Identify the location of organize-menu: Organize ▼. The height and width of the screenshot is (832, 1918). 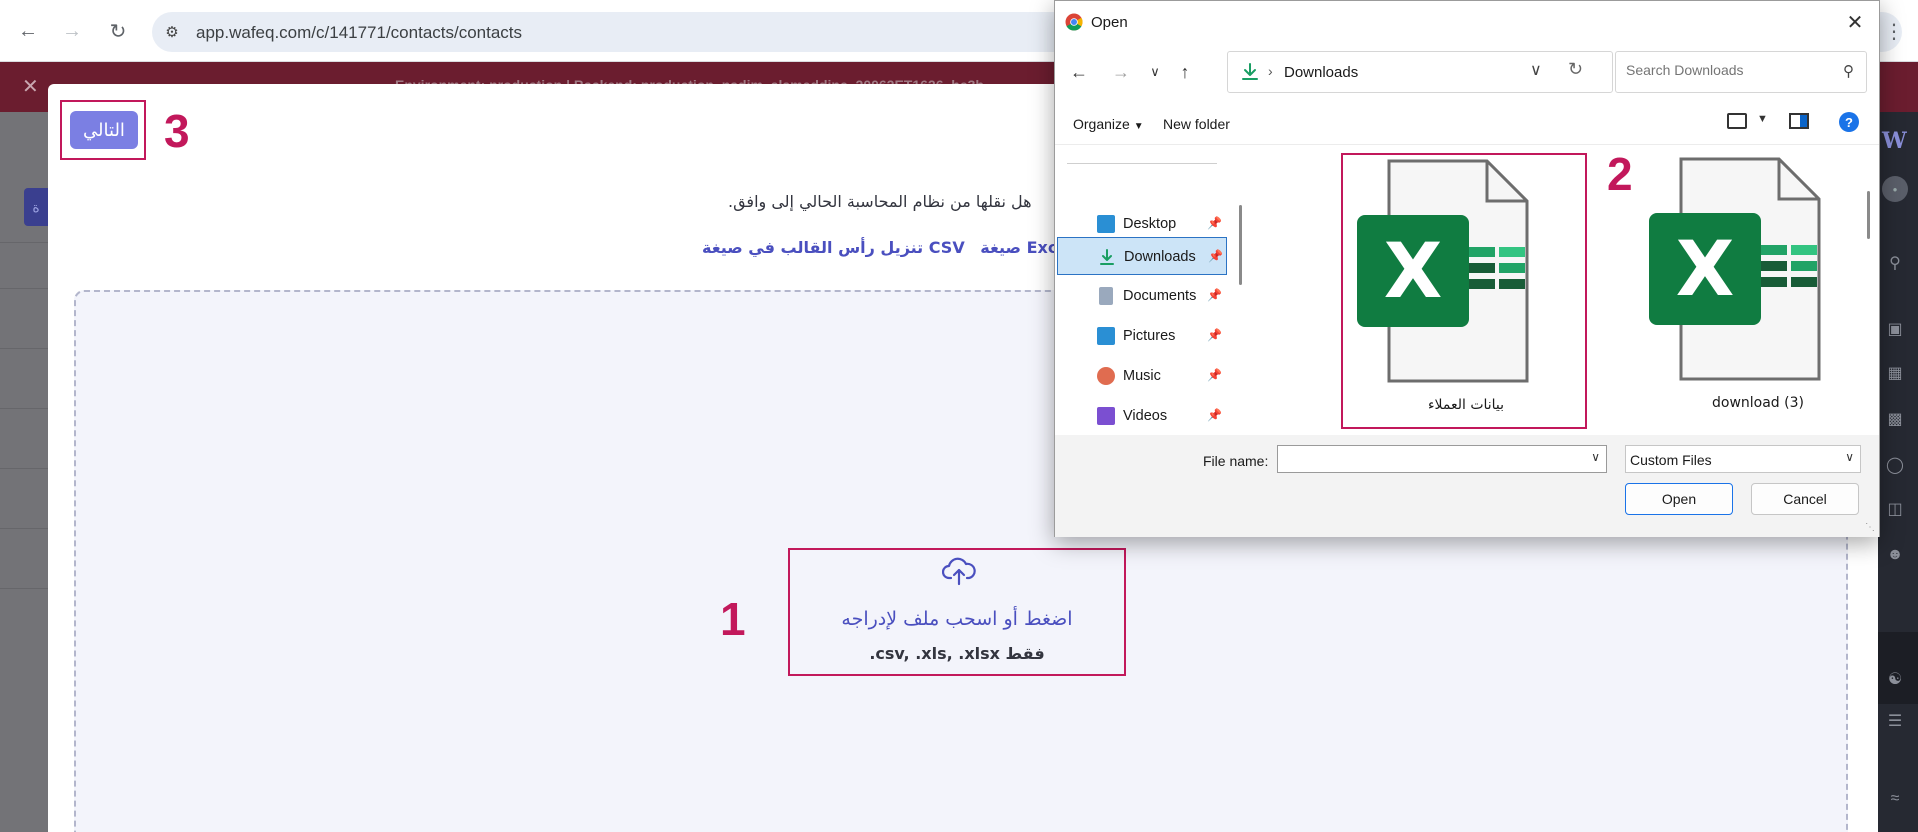
(1108, 124).